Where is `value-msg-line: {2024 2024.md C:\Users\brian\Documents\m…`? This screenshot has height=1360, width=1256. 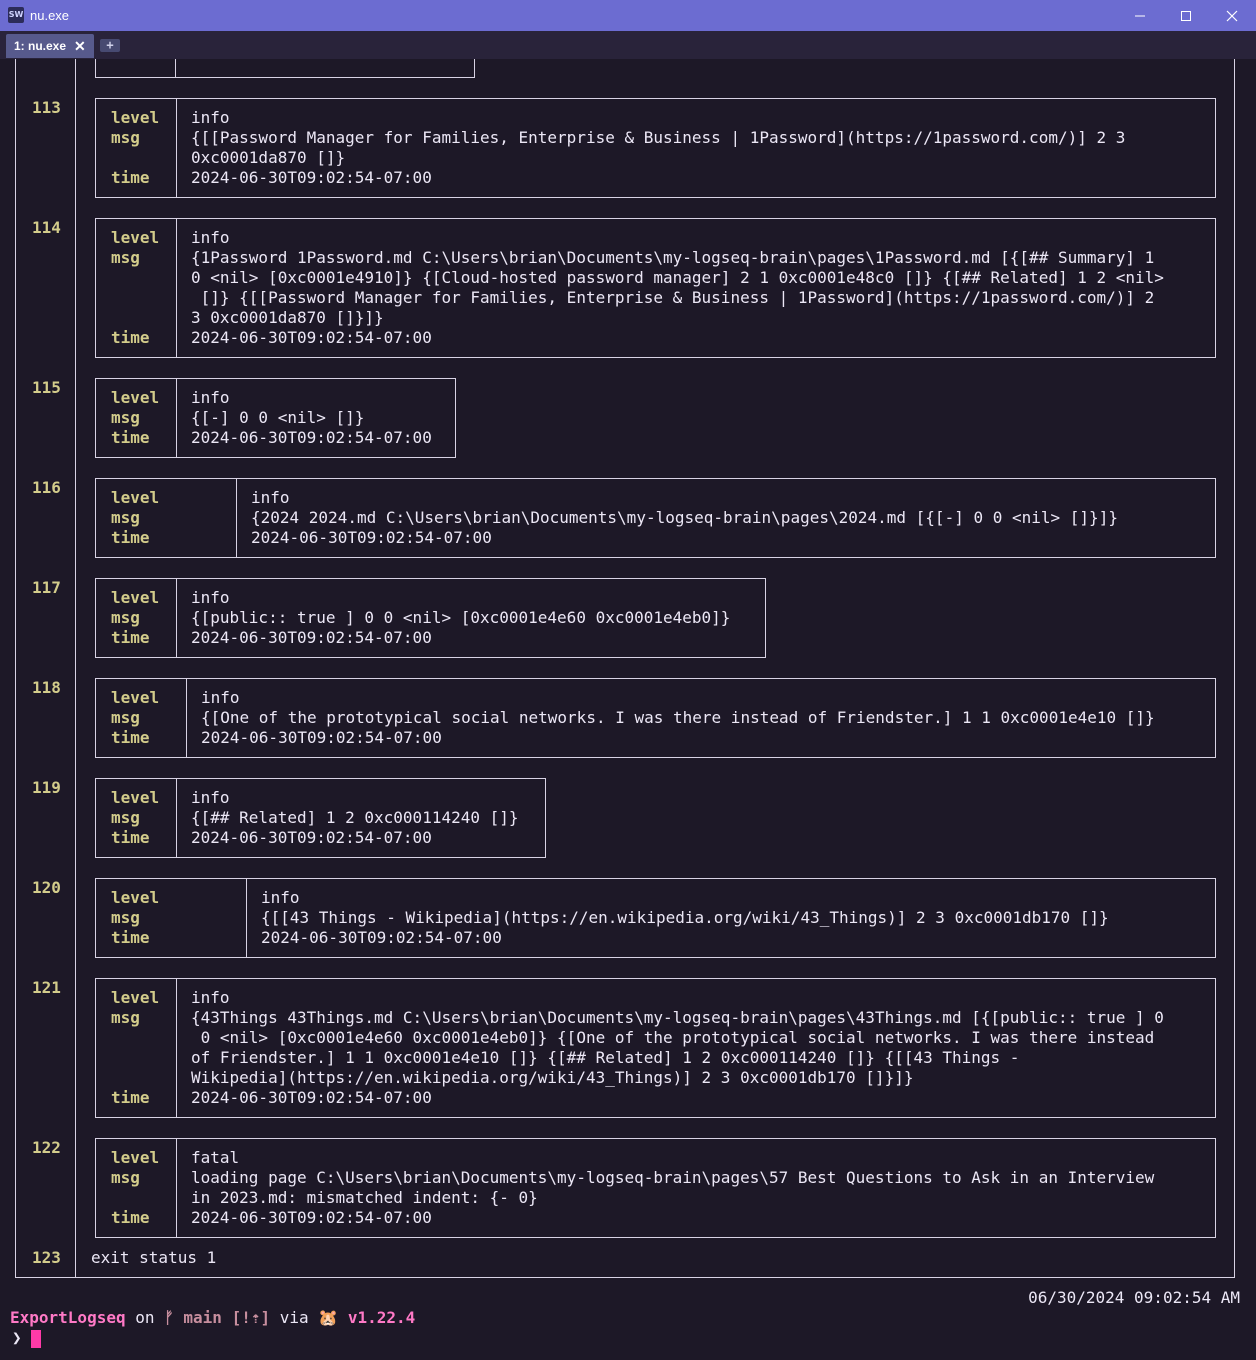
value-msg-line: {2024 2024.md C:\Users\brian\Documents\m… is located at coordinates (684, 517).